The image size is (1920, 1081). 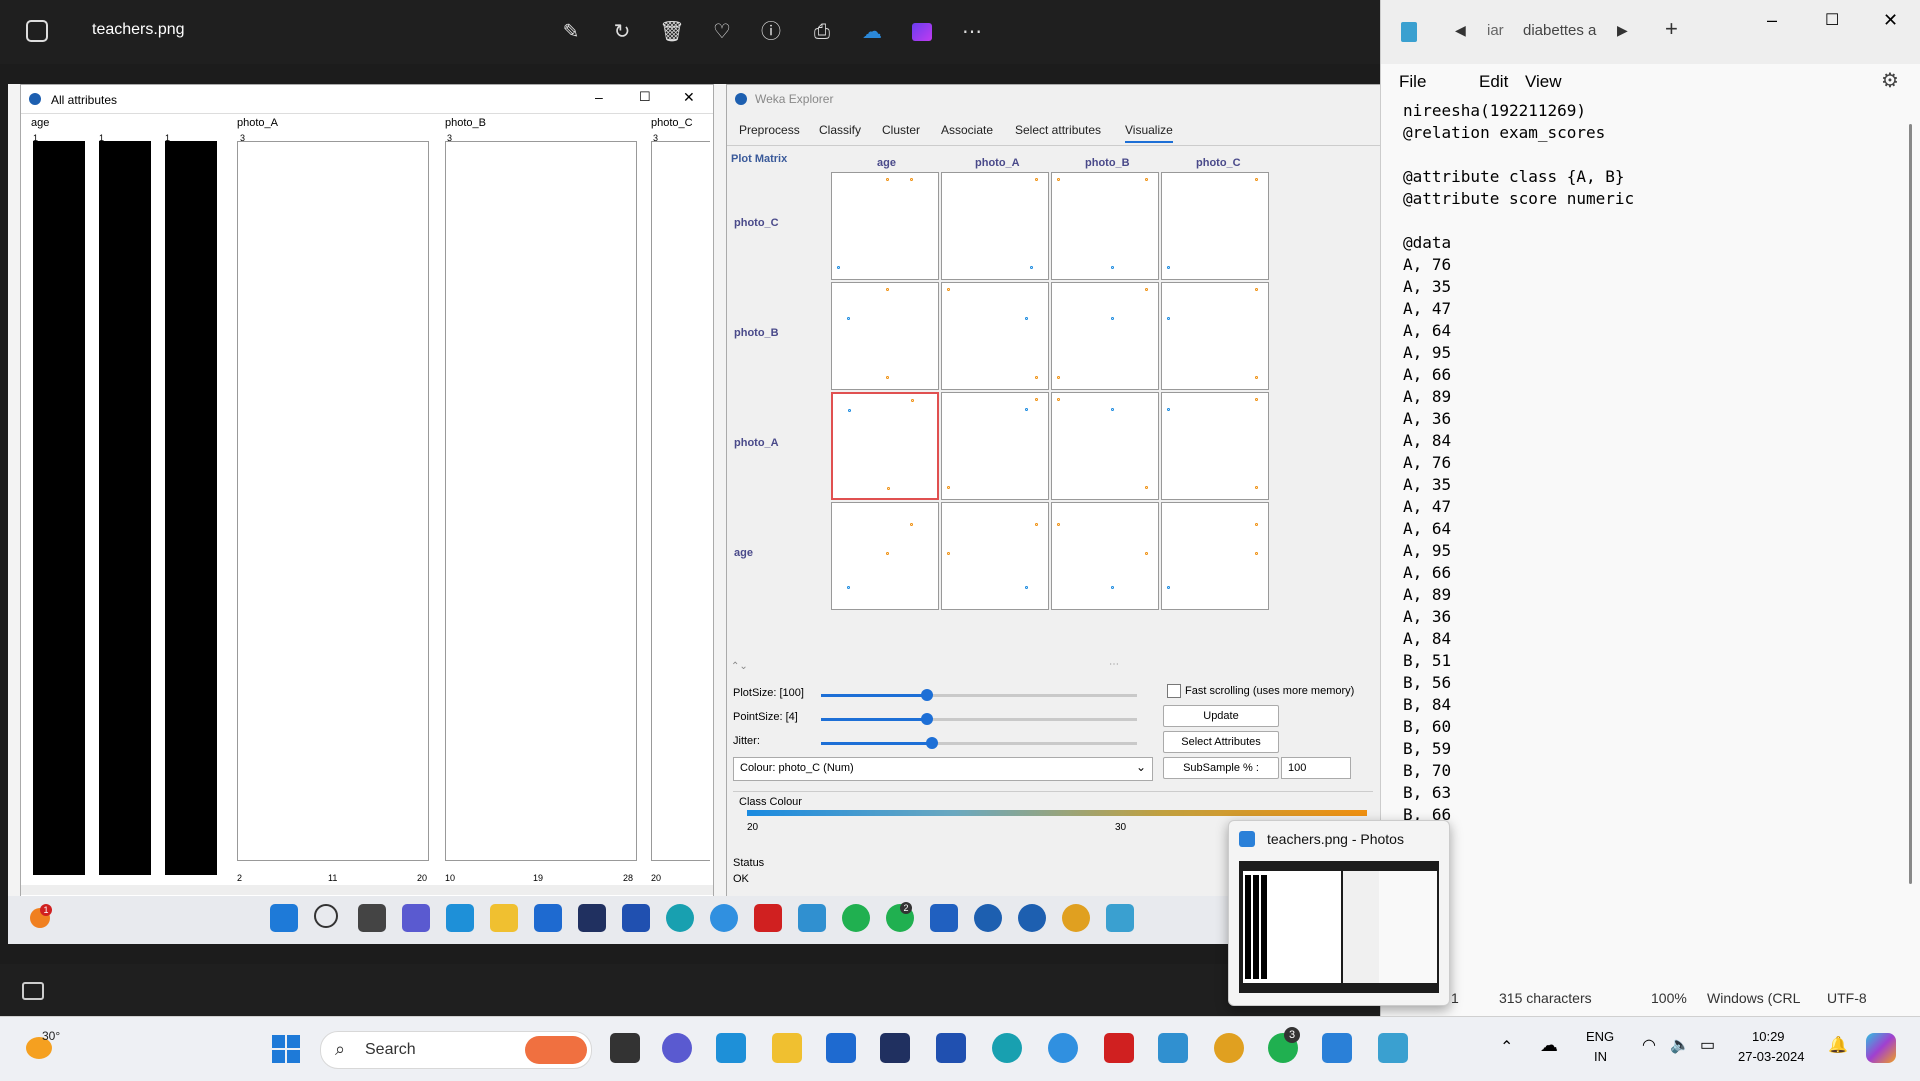 I want to click on inner-edge-beta-icon, so click(x=724, y=918).